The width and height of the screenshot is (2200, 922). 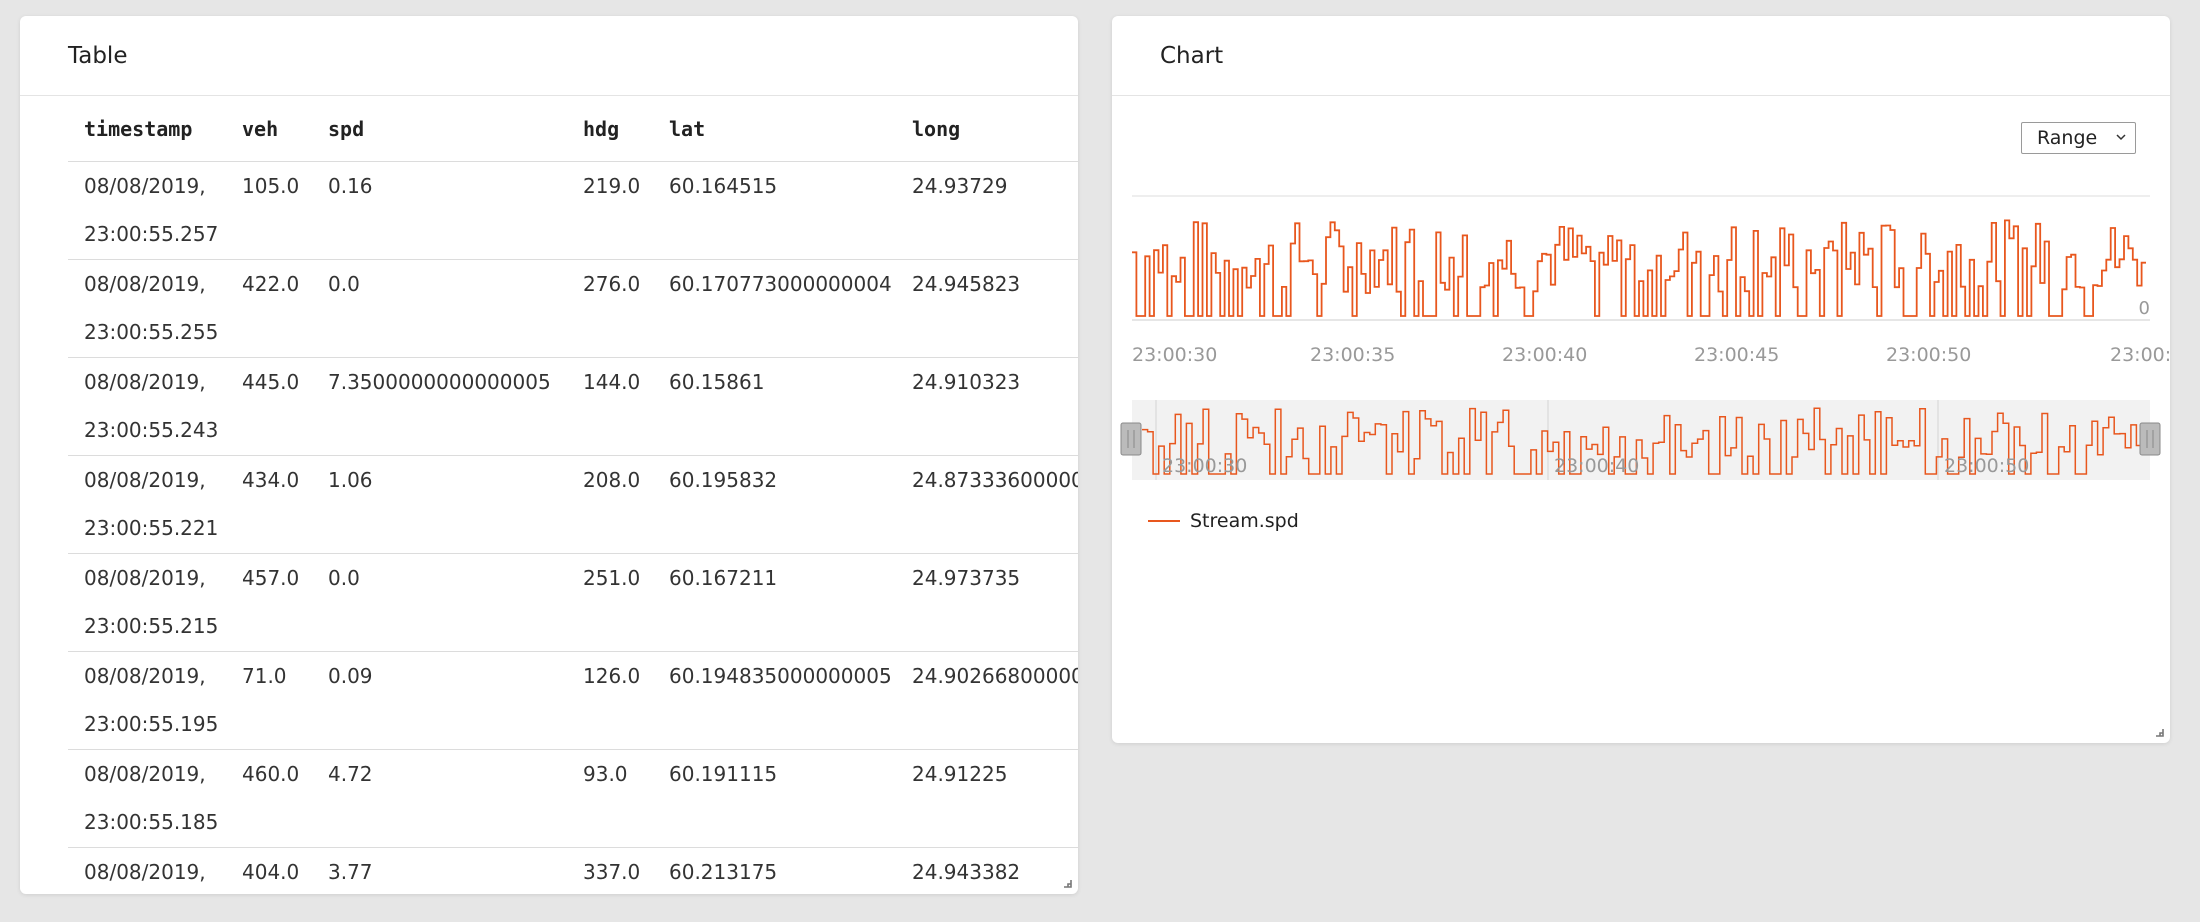 I want to click on table-panel-title: Table, so click(x=549, y=56).